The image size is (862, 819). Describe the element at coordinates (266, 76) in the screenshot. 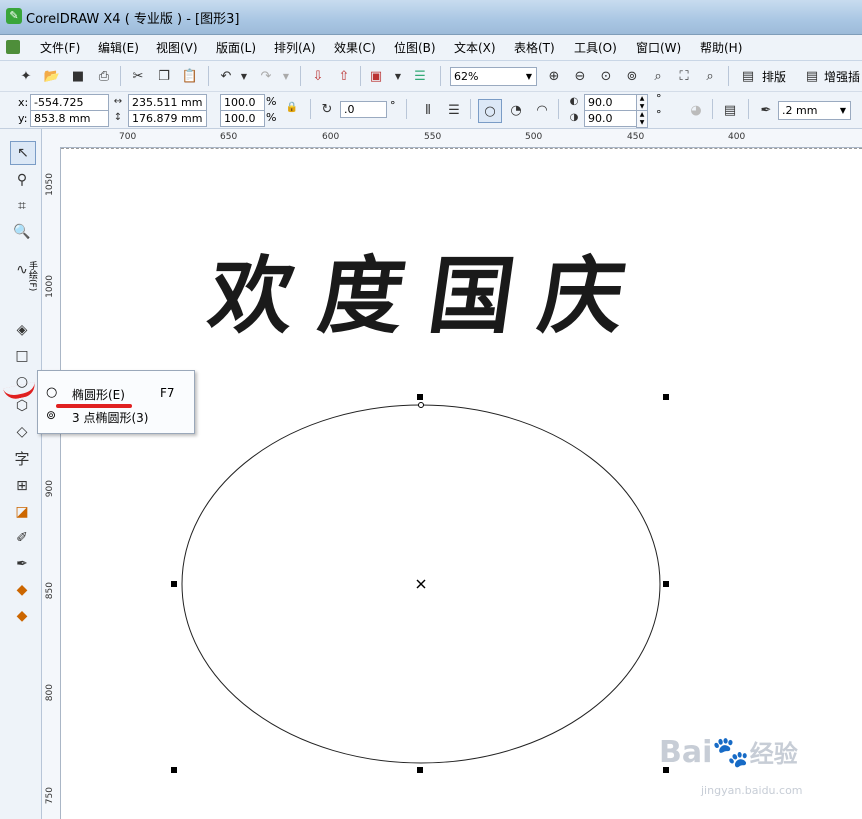

I see `redo-icon: ↷` at that location.